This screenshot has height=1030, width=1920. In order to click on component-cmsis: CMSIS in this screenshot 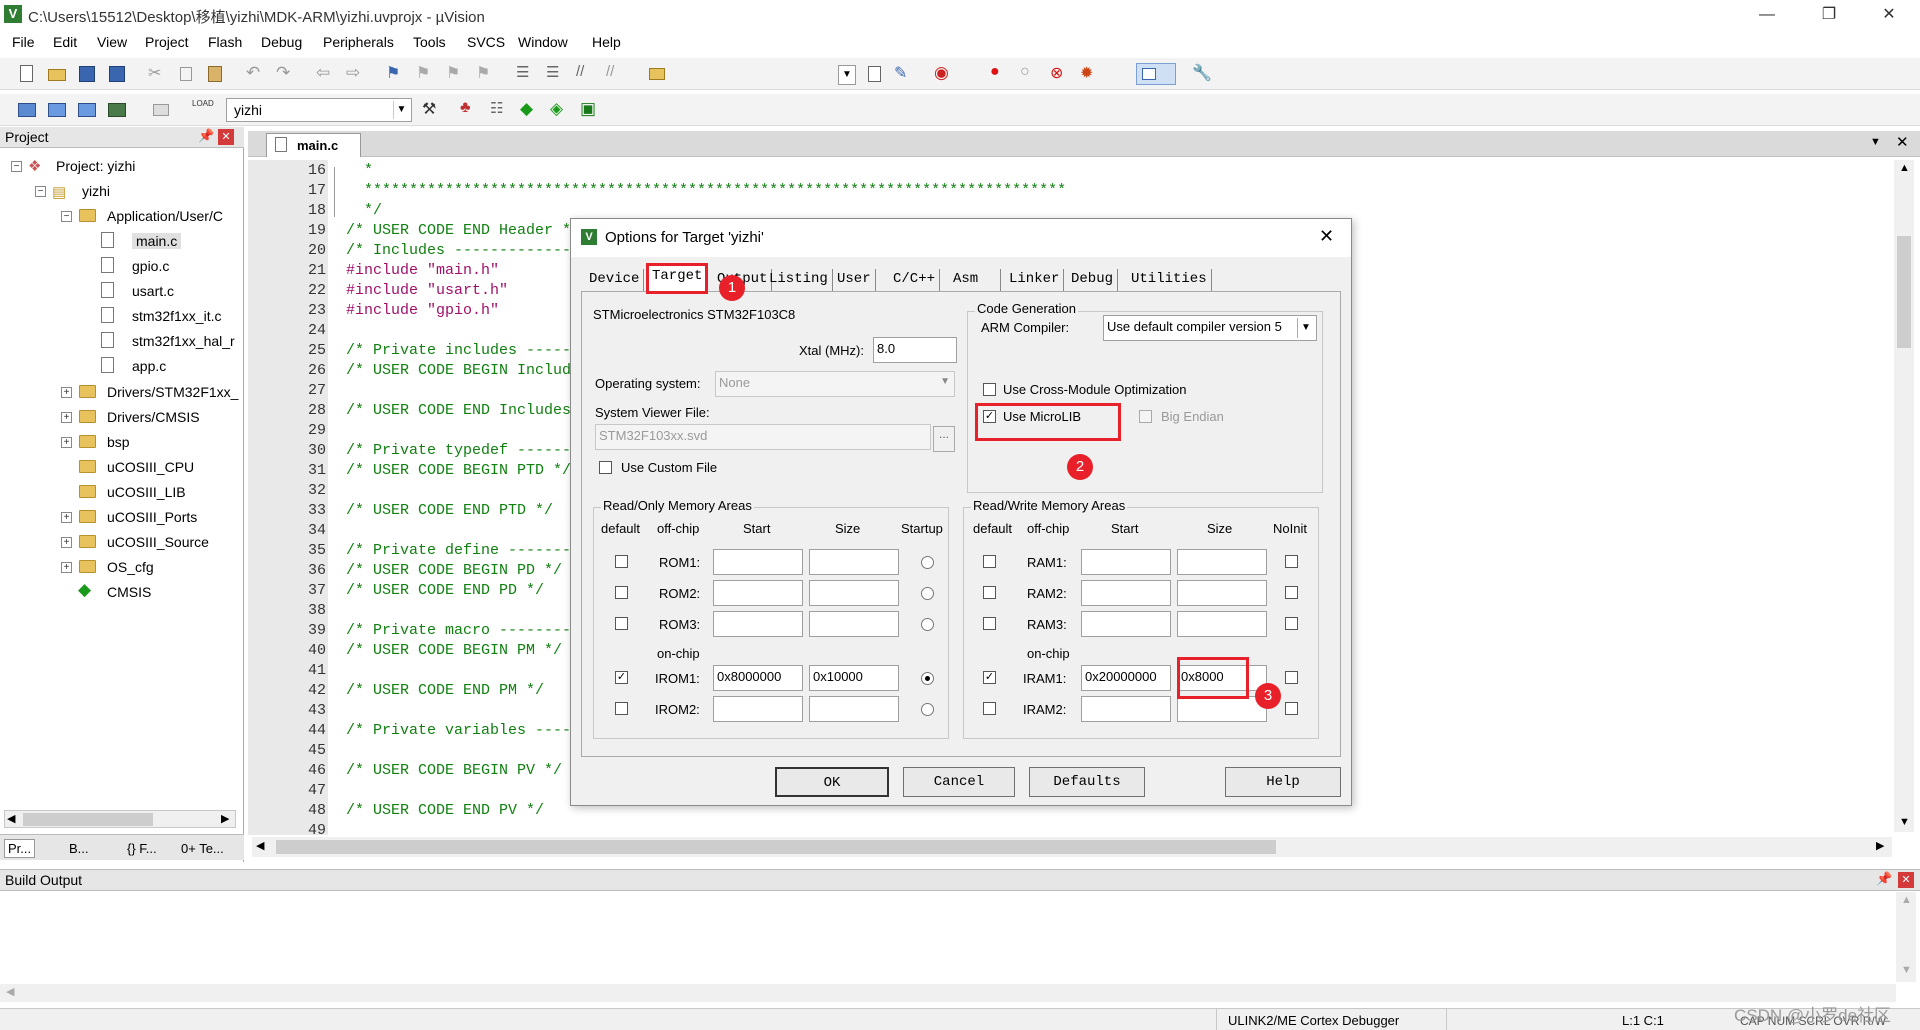, I will do `click(129, 592)`.